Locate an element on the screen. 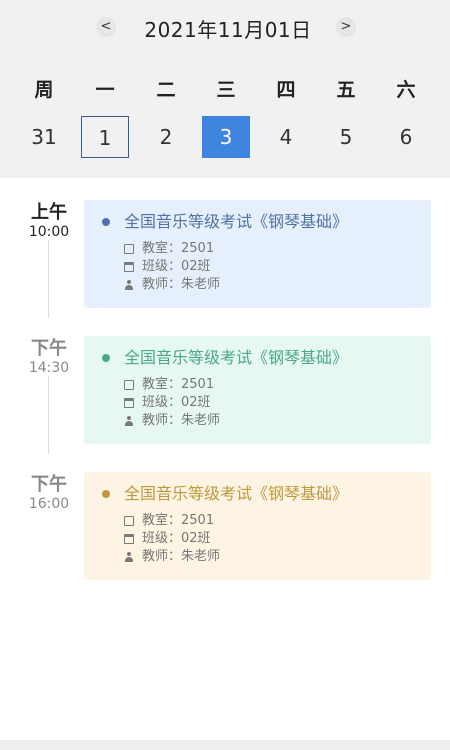 Image resolution: width=450 pixels, height=750 pixels. date-row: 31 1 2 3 4 5 6 is located at coordinates (225, 137).